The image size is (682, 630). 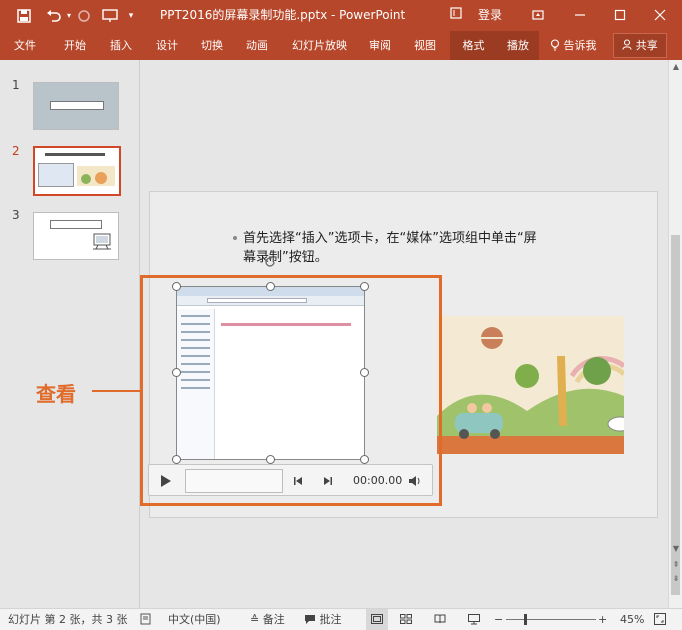 I want to click on comments-label: 批注, so click(x=330, y=619).